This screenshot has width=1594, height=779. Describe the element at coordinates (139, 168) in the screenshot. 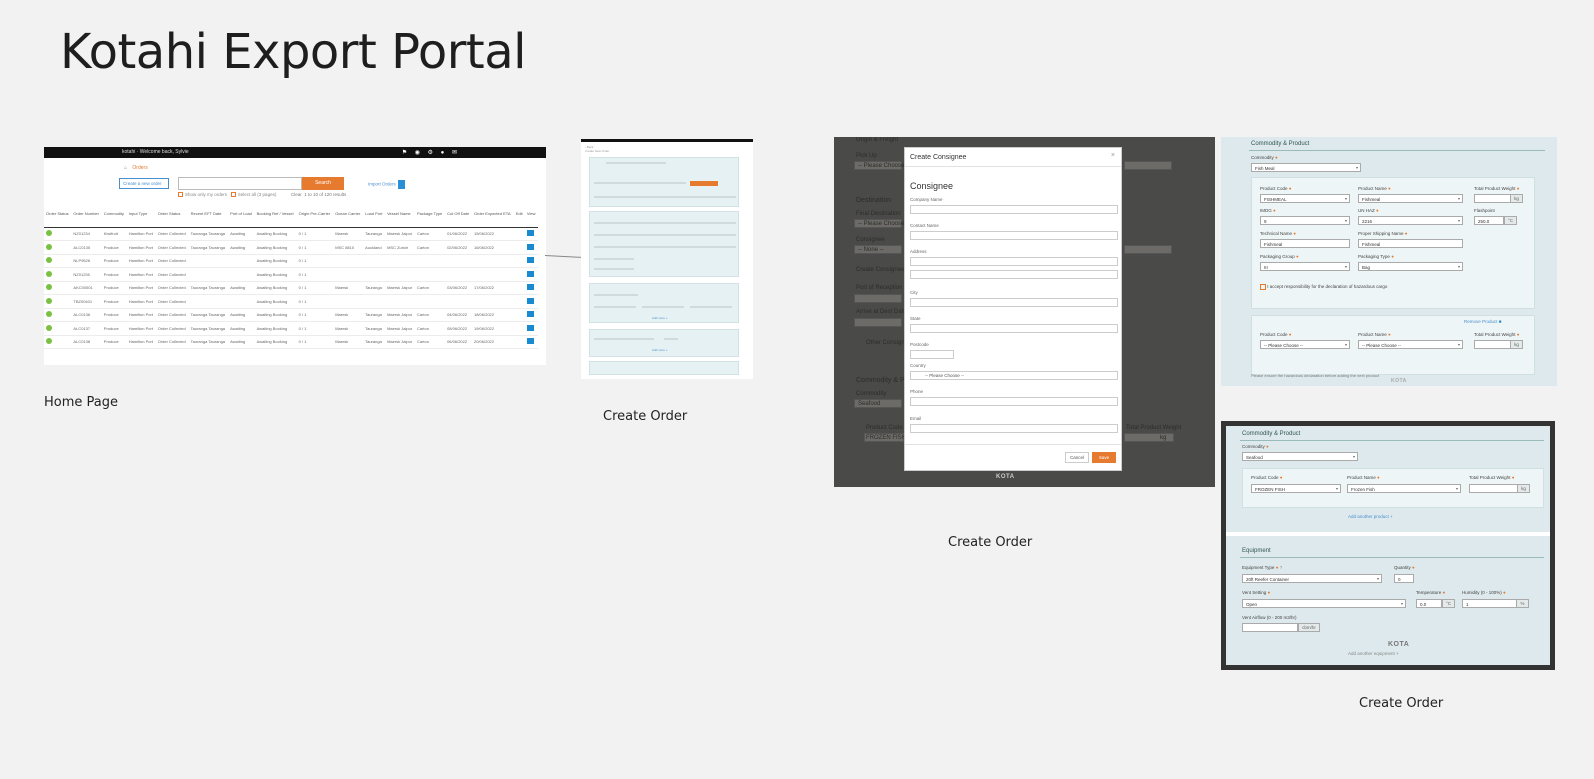

I see `breadcrumb-orders: Orders` at that location.